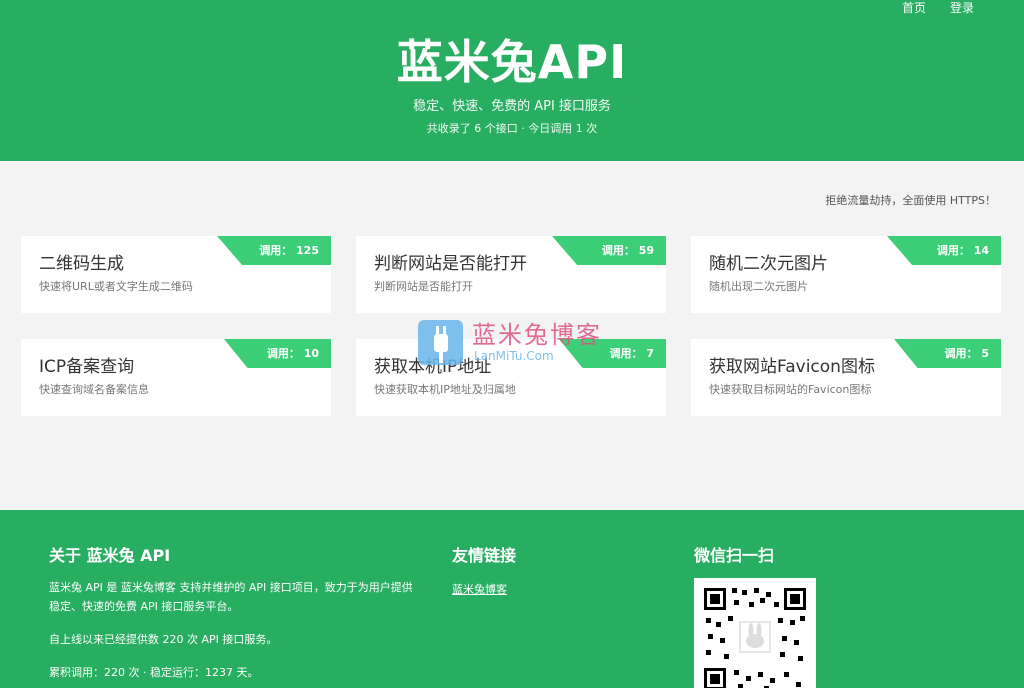 This screenshot has width=1024, height=688. I want to click on blog-watermark: 蓝米兔博客 LanMiTu.Com, so click(513, 344).